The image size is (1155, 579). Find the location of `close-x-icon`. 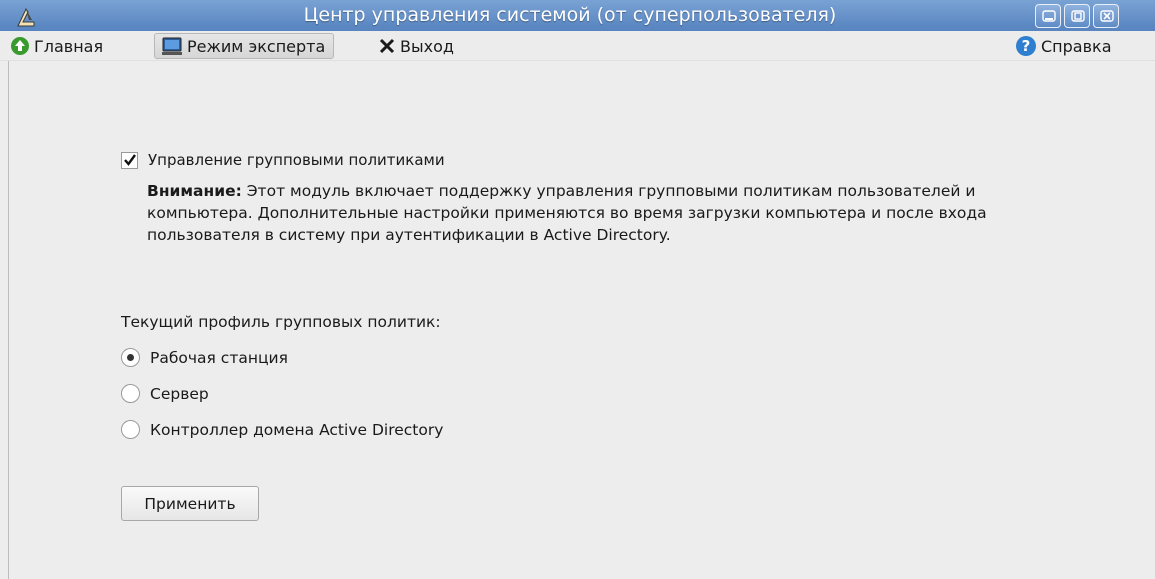

close-x-icon is located at coordinates (387, 46).